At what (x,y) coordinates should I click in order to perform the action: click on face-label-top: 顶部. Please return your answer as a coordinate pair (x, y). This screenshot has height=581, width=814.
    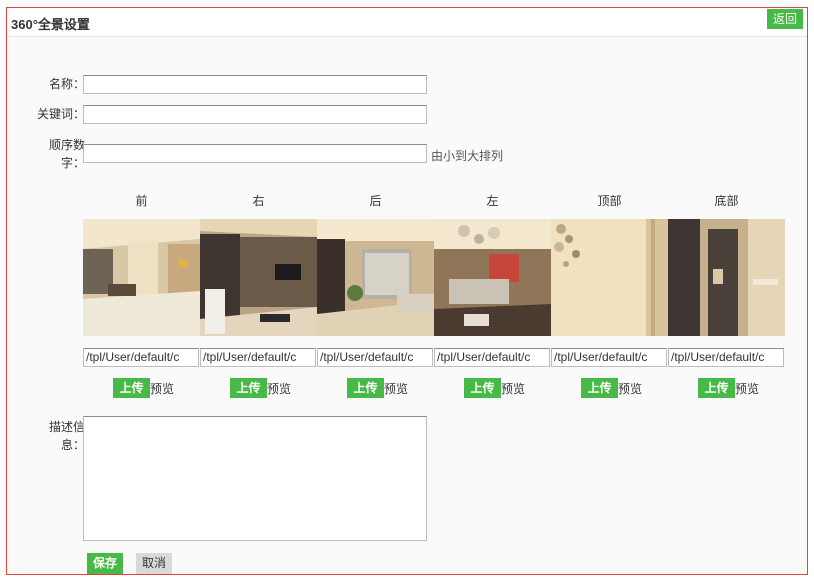
    Looking at the image, I should click on (609, 201).